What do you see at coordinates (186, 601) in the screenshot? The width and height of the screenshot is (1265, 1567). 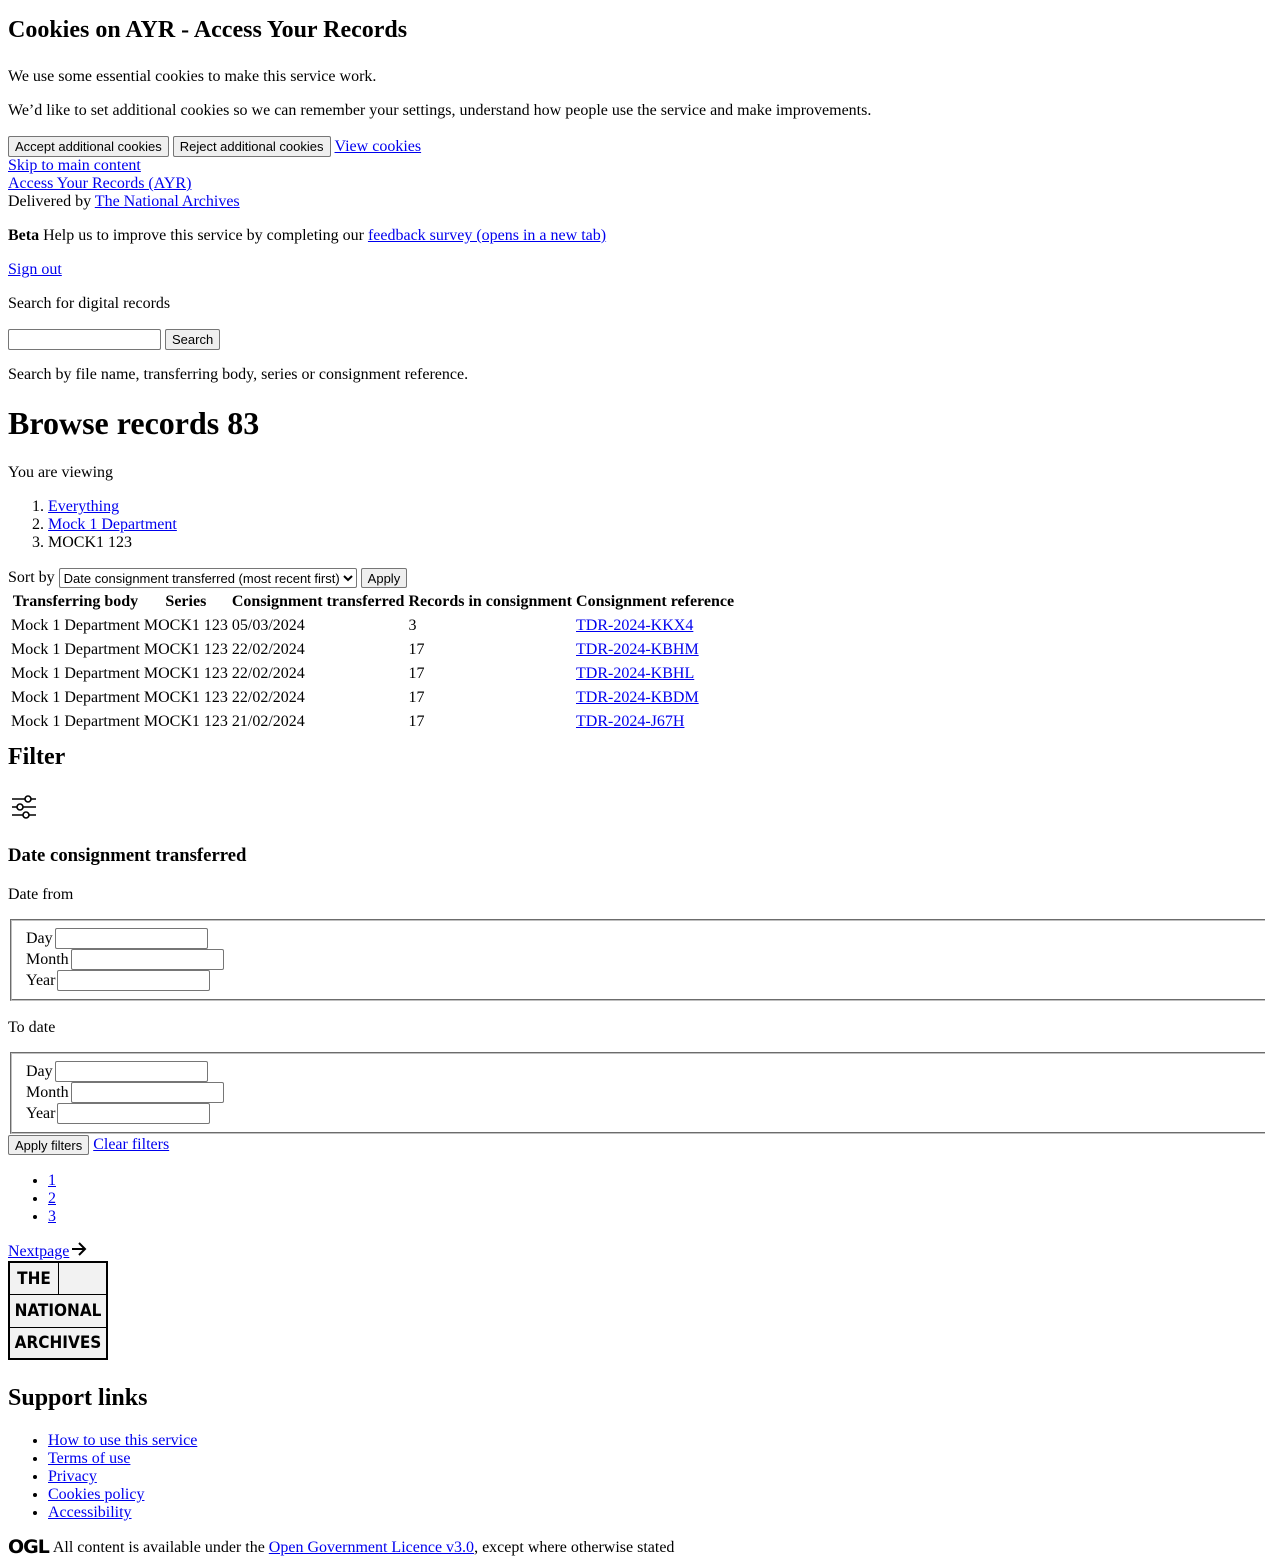 I see `column-header-series: Series` at bounding box center [186, 601].